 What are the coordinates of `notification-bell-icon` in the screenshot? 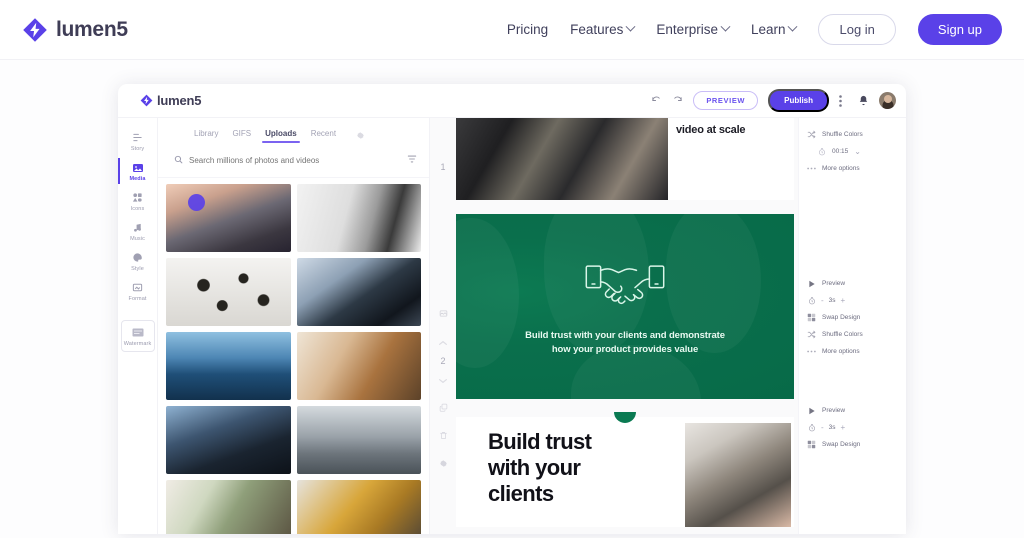 It's located at (863, 100).